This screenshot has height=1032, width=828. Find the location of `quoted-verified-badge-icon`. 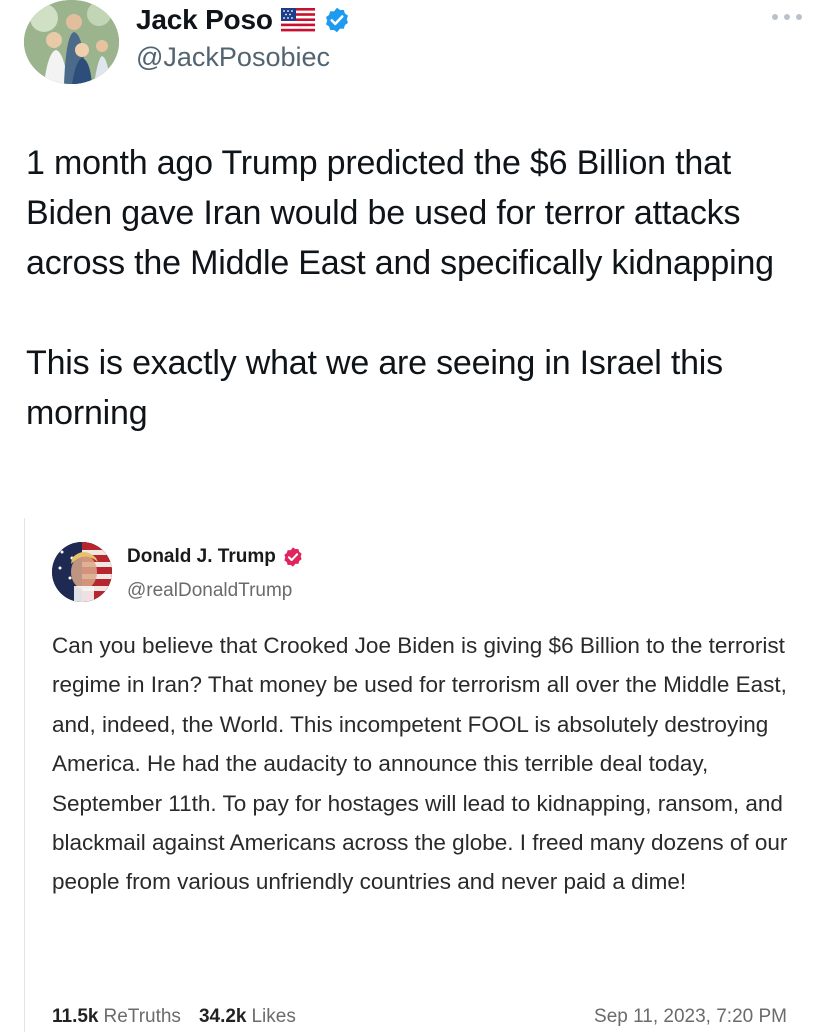

quoted-verified-badge-icon is located at coordinates (293, 557).